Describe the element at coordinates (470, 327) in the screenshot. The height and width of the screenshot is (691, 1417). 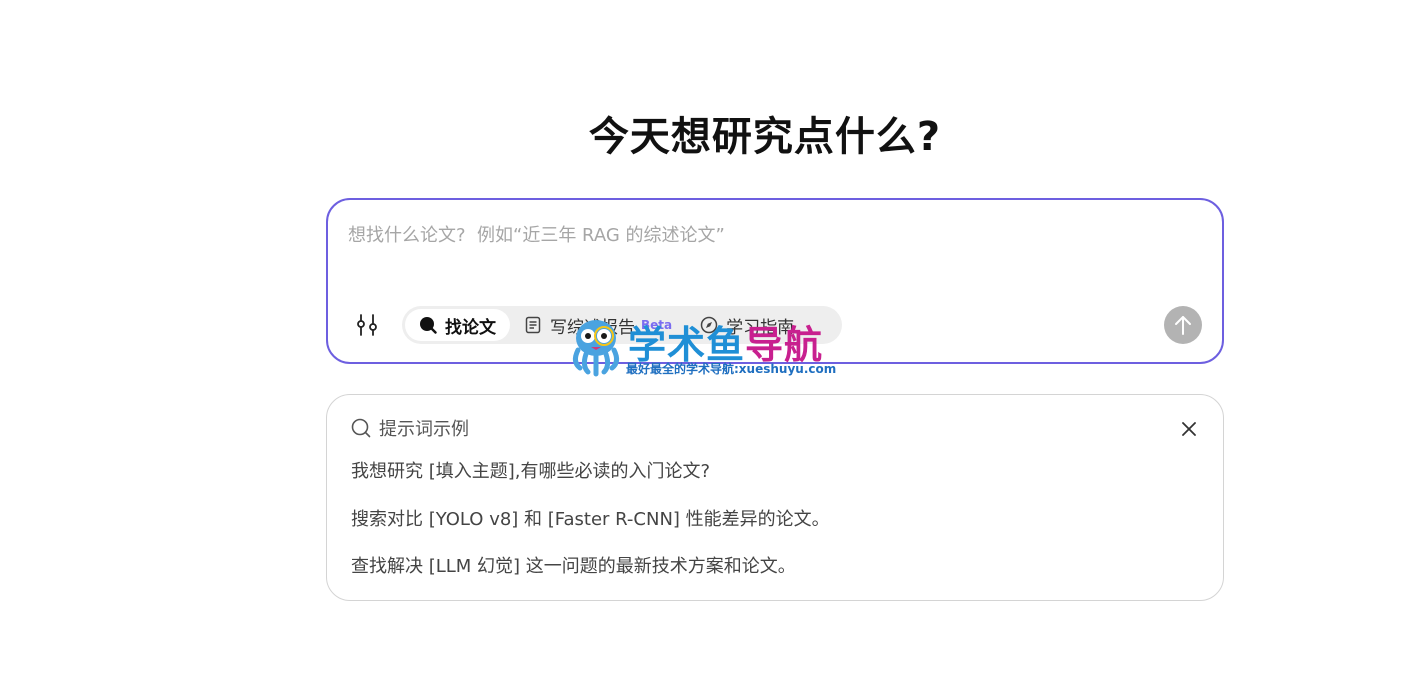
I see `mode-label: 找论文` at that location.